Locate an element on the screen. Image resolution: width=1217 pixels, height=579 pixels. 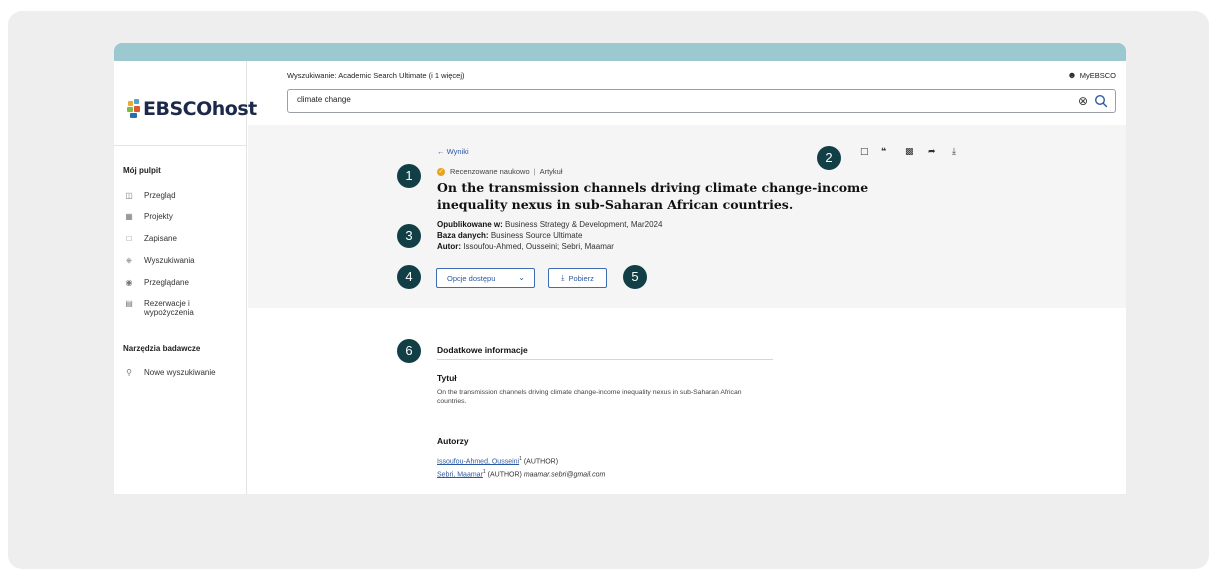
sidebar-item-label: Wyszukiwania is located at coordinates (169, 260).